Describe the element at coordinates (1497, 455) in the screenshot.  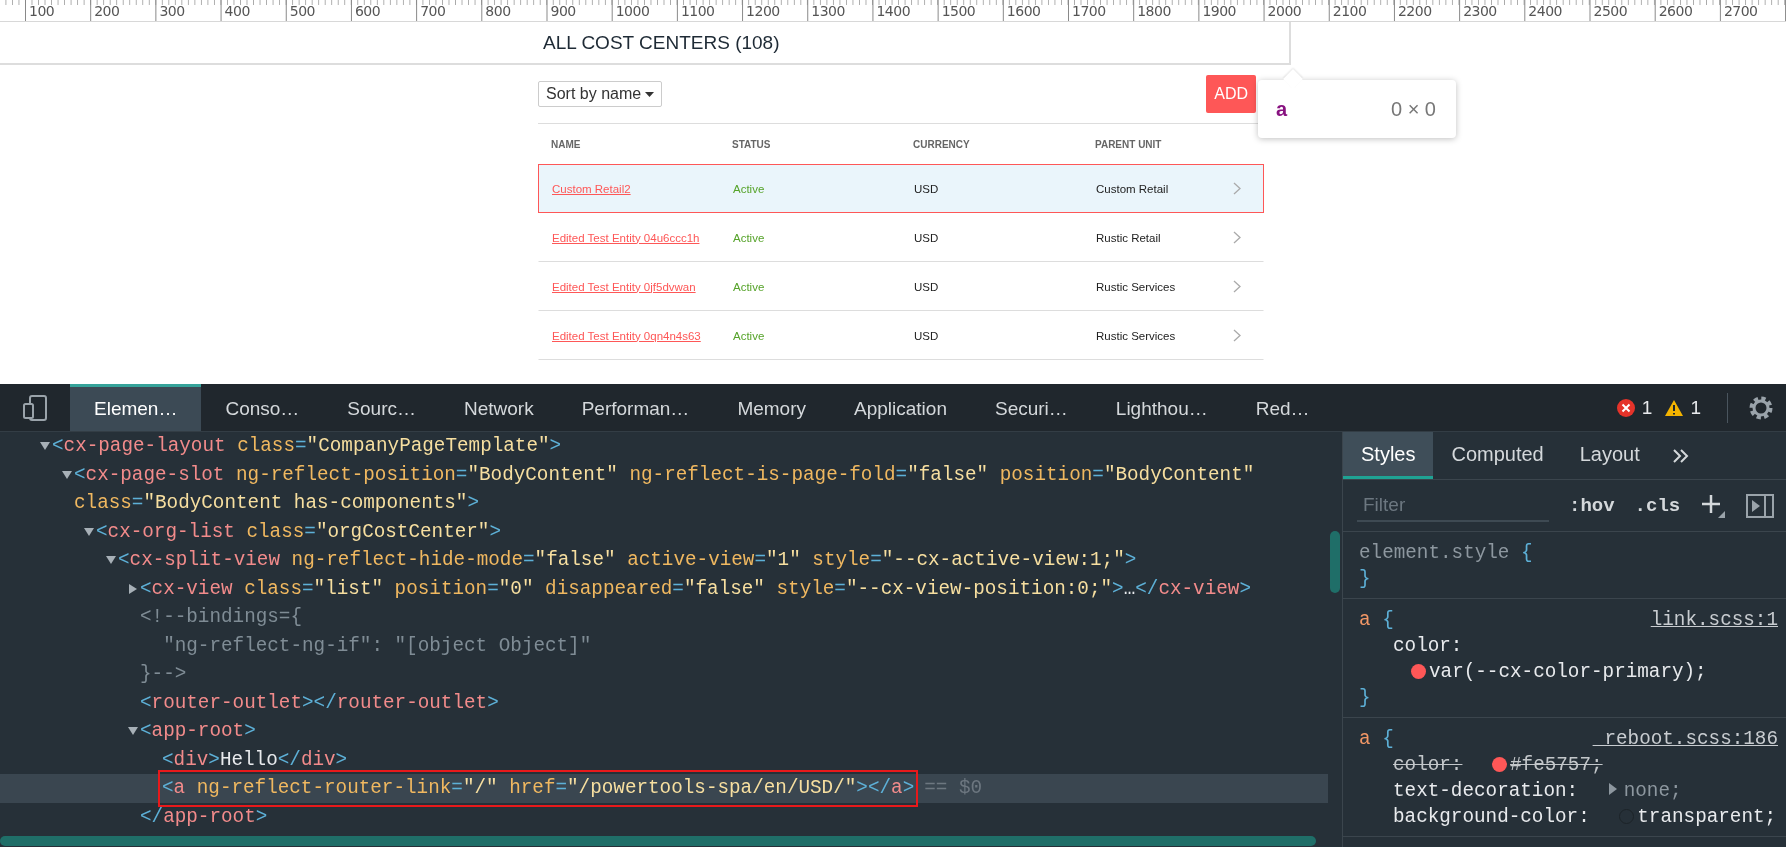
I see `sidebar-tab: Computed` at that location.